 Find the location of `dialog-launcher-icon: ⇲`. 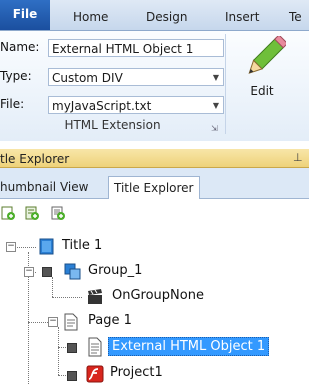

dialog-launcher-icon: ⇲ is located at coordinates (215, 128).